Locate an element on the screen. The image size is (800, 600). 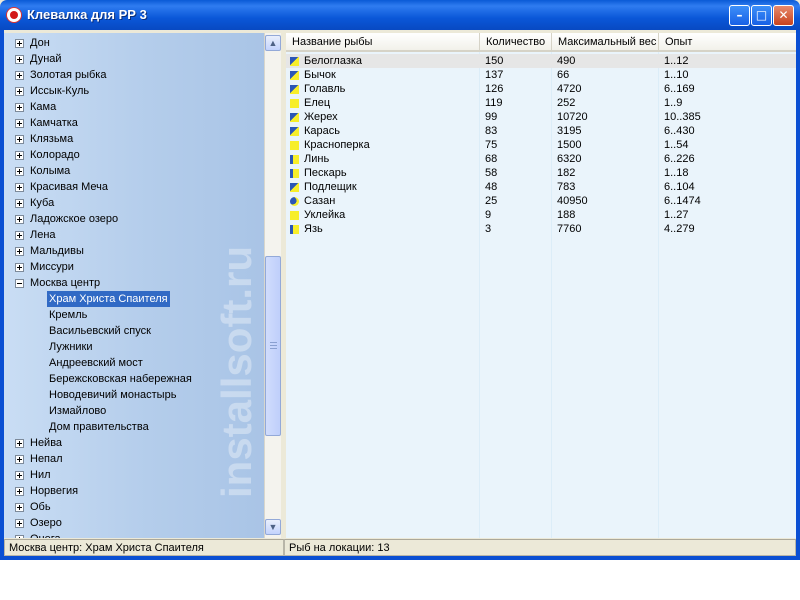
tree-item: Мальдивы is located at coordinates (131, 251).